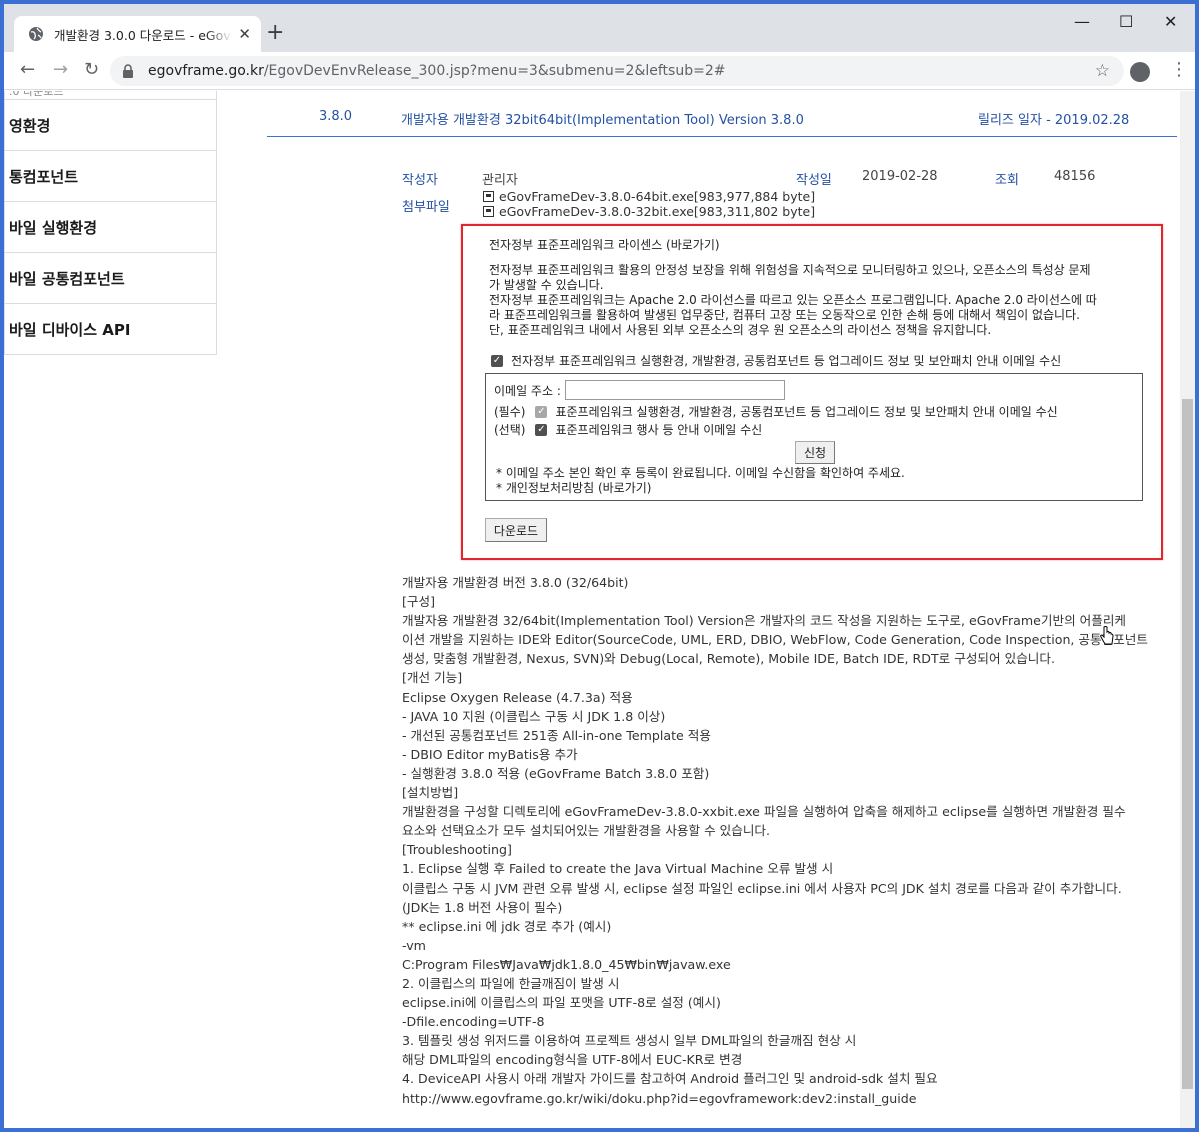  Describe the element at coordinates (674, 390) in the screenshot. I see `email-input` at that location.